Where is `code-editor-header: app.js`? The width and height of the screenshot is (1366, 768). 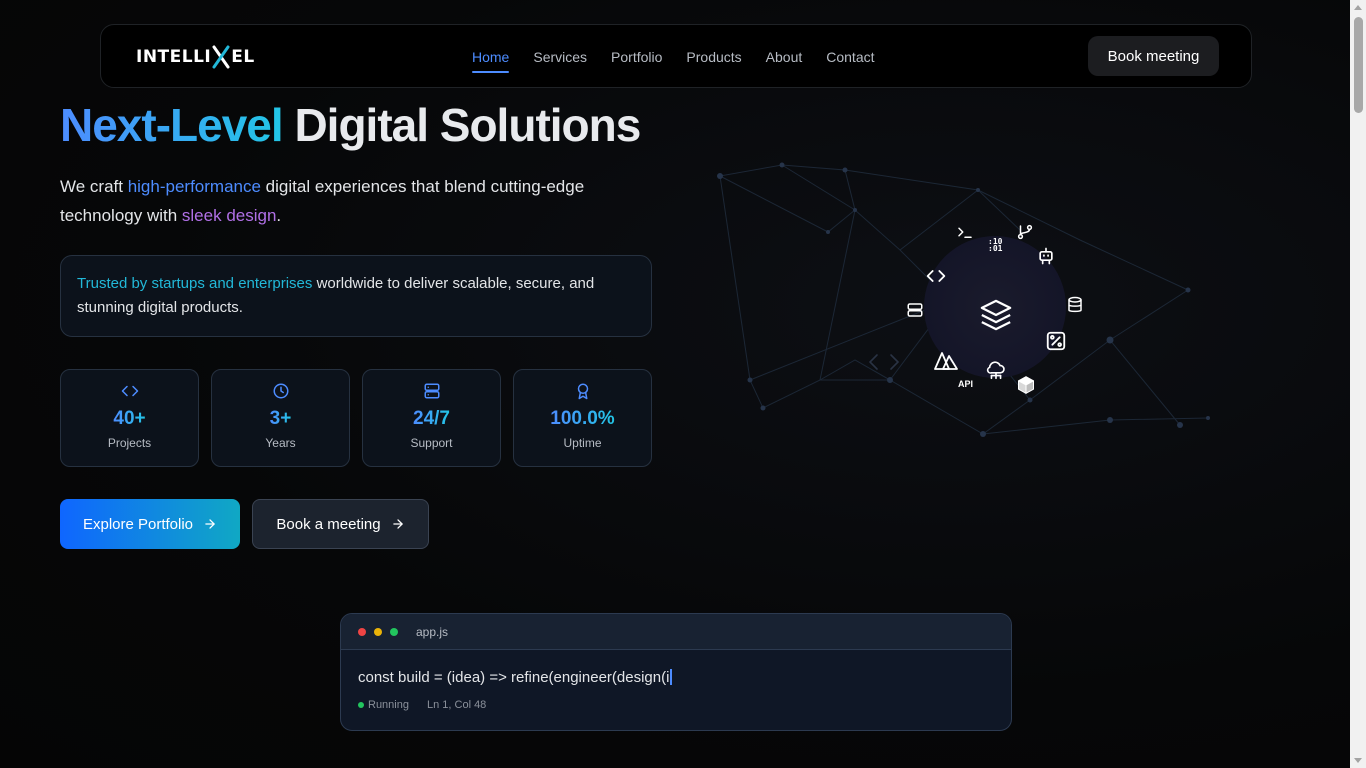 code-editor-header: app.js is located at coordinates (676, 632).